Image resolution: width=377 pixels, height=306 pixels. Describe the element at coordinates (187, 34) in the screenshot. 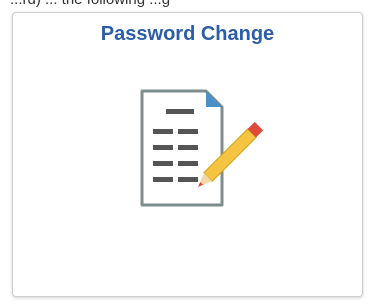

I see `tile-title: Password Change` at that location.